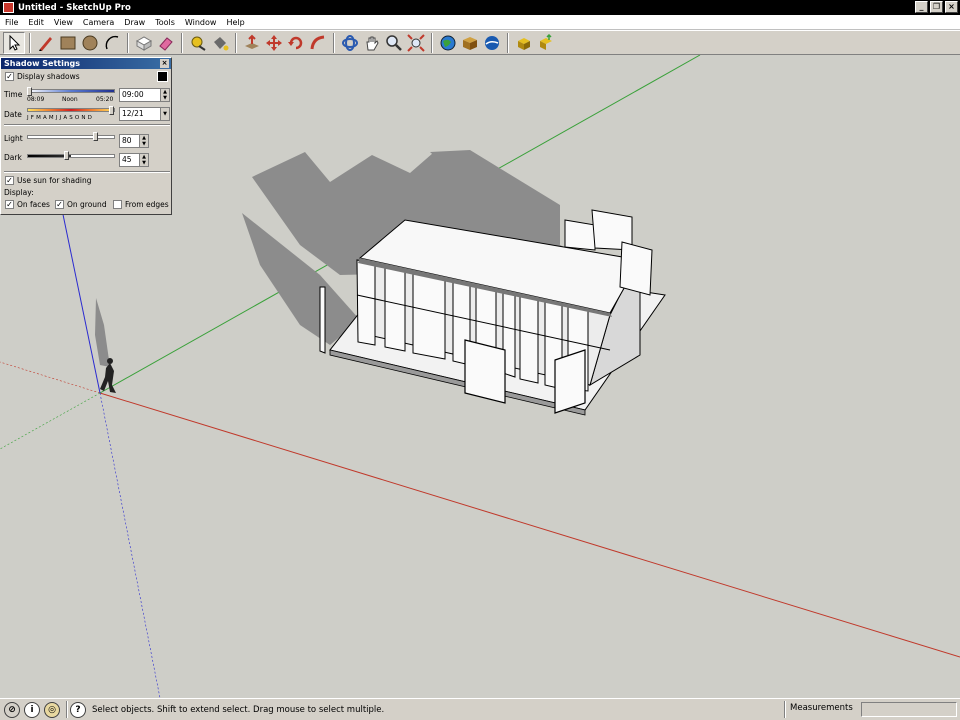 This screenshot has width=960, height=720. I want to click on arc-icon, so click(112, 42).